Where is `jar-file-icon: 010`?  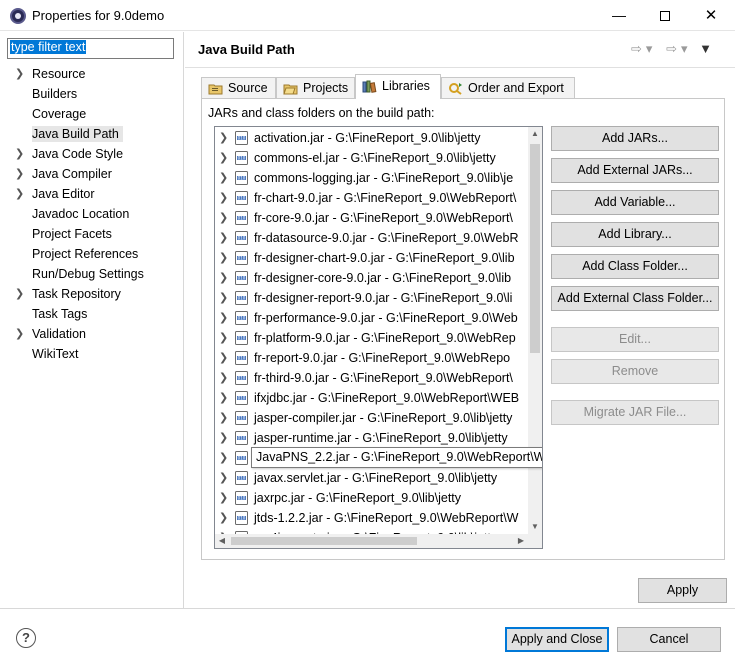 jar-file-icon: 010 is located at coordinates (241, 498).